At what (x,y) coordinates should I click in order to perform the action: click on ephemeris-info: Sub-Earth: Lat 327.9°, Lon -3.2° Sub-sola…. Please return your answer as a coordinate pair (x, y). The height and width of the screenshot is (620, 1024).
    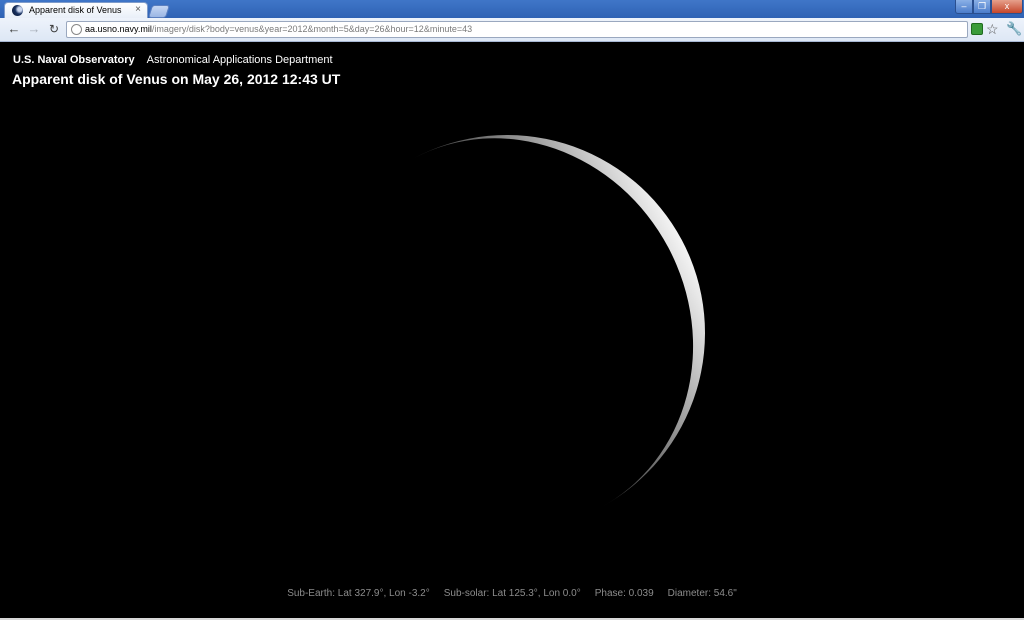
    Looking at the image, I should click on (512, 593).